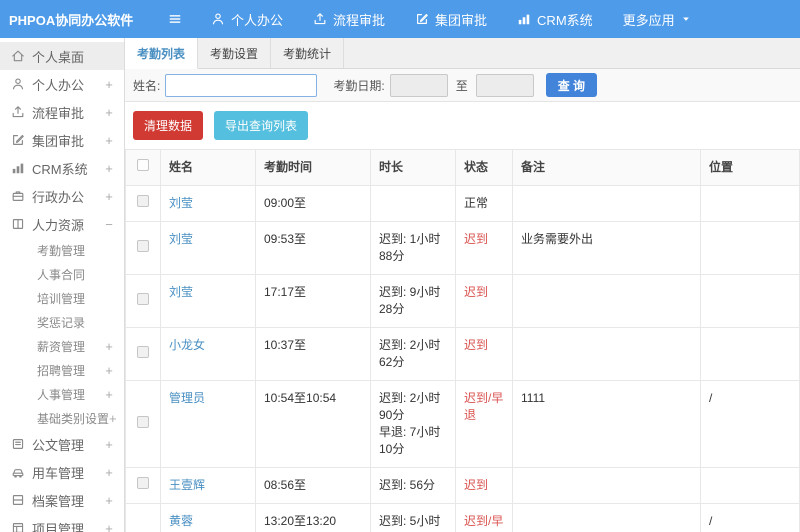  What do you see at coordinates (18, 444) in the screenshot?
I see `doc-icon` at bounding box center [18, 444].